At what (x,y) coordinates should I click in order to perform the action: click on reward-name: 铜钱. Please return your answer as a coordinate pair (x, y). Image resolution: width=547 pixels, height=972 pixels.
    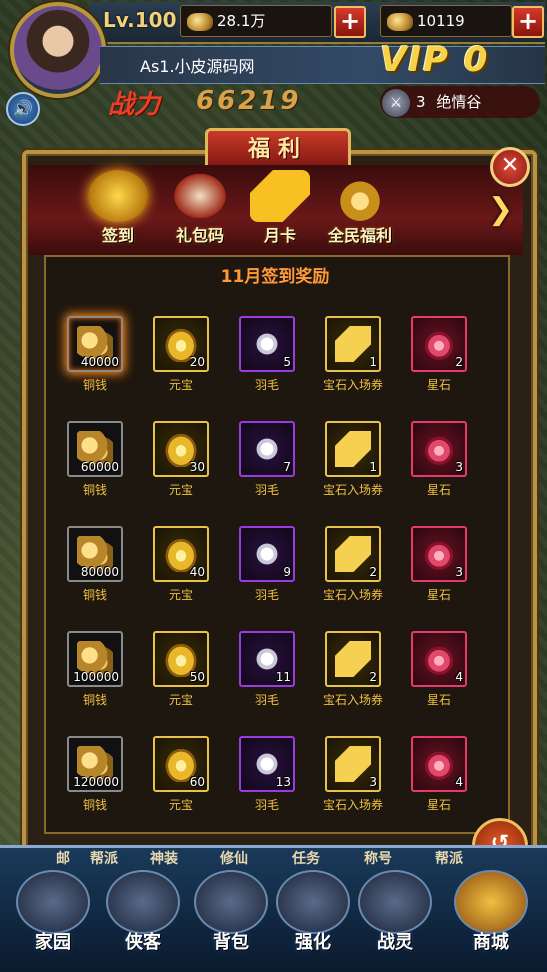
    Looking at the image, I should click on (94, 595).